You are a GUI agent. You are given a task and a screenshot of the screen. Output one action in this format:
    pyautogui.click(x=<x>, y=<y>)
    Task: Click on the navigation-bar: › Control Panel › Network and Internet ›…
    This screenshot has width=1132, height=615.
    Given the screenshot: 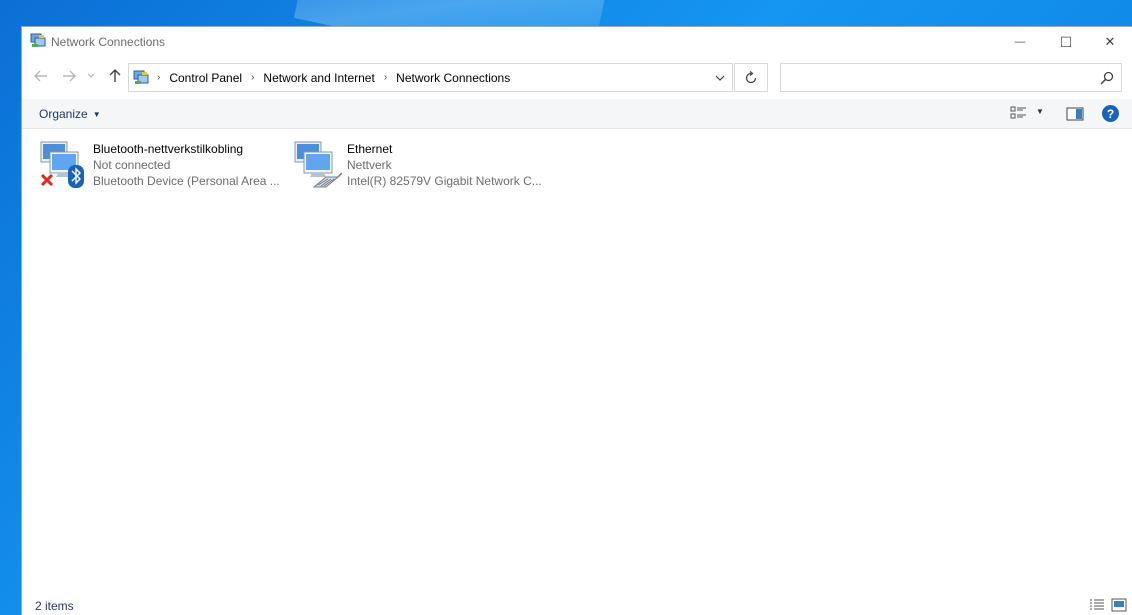 What is the action you would take?
    pyautogui.click(x=577, y=78)
    